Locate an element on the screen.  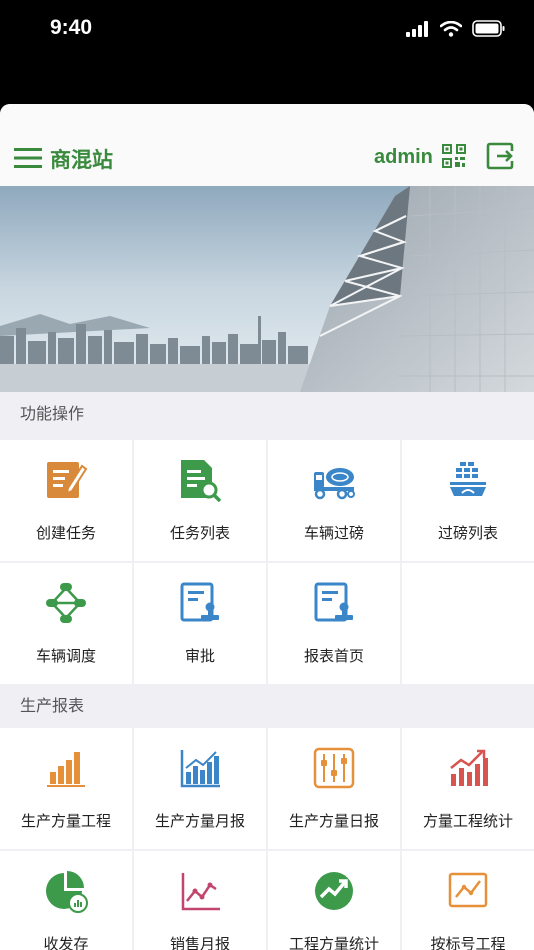
tile-label: 按标号工程 is located at coordinates (468, 942).